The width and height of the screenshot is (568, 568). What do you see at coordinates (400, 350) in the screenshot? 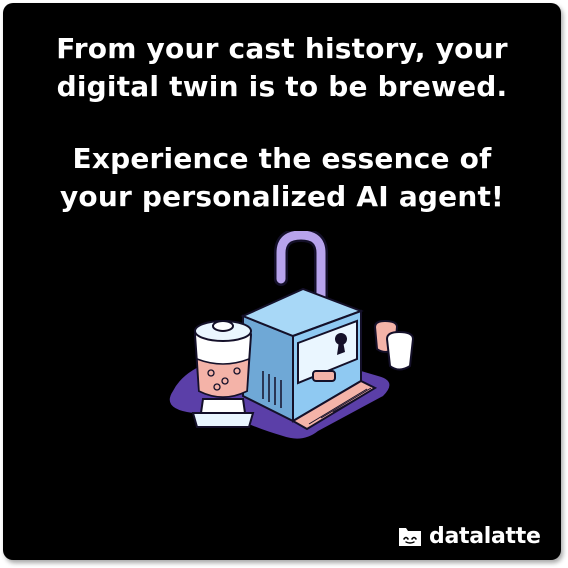
I see `cup-front` at bounding box center [400, 350].